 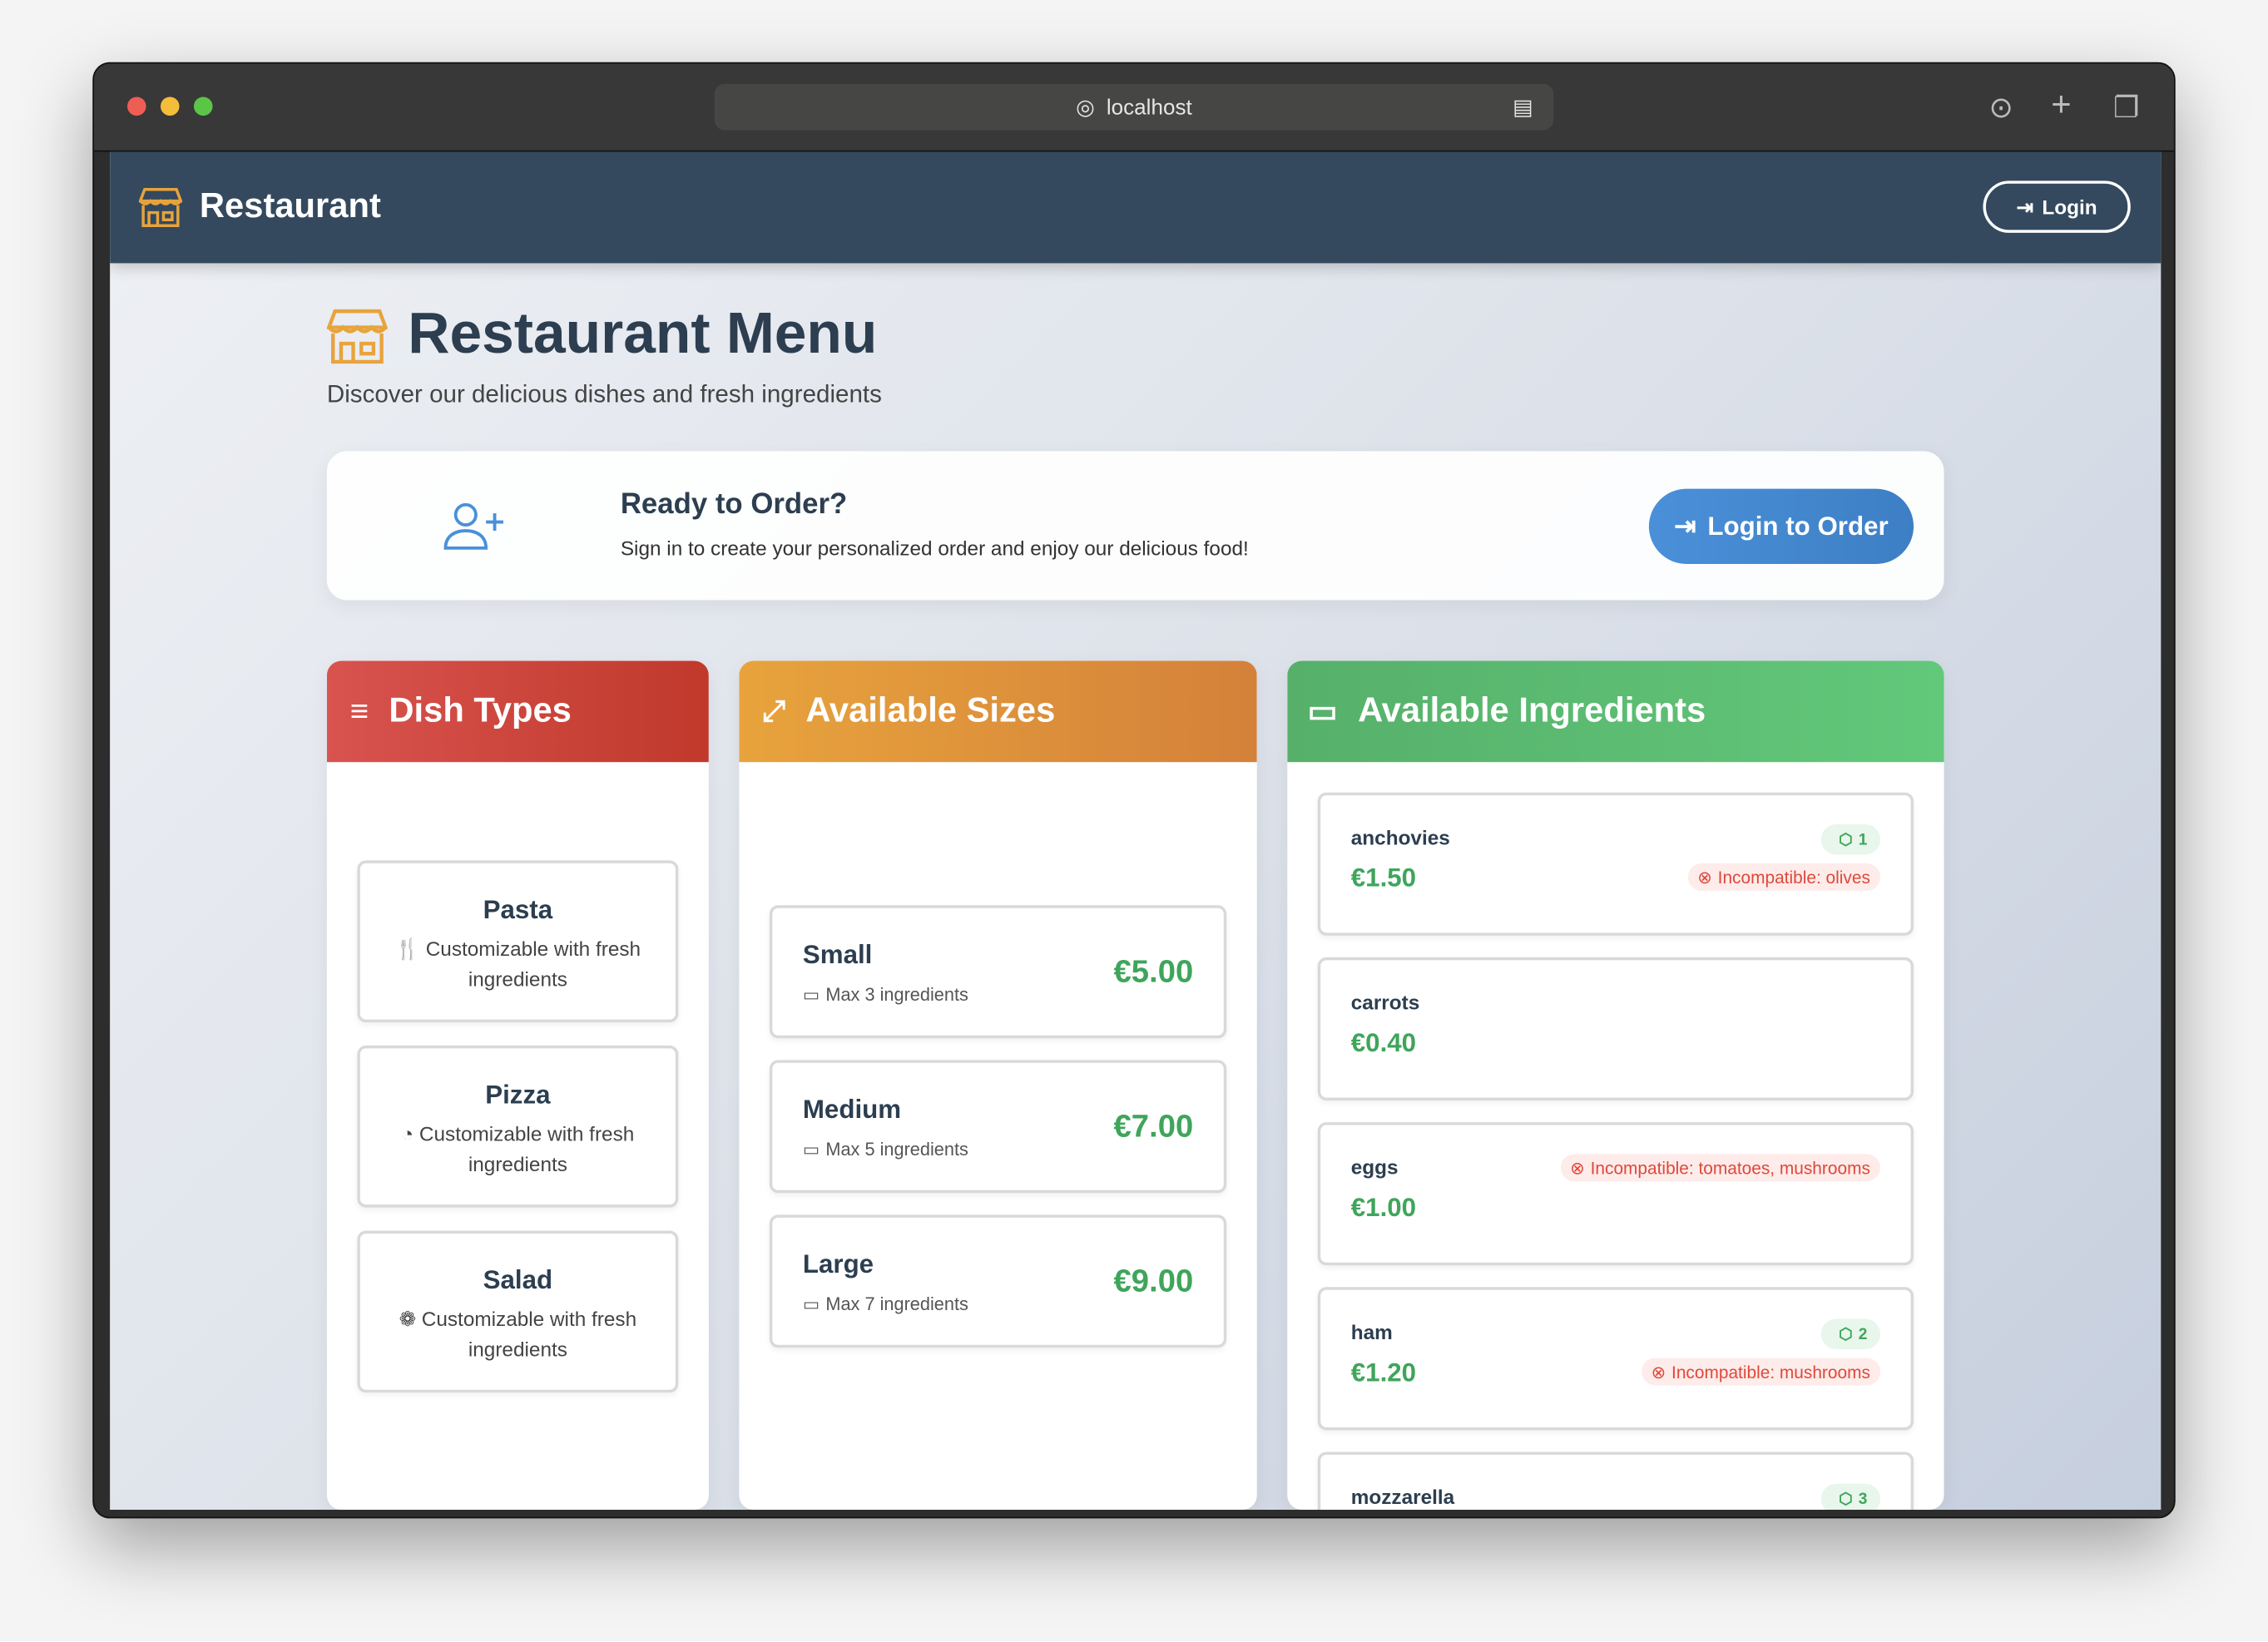 I want to click on nav-login-button: ⇥ Login, so click(x=2057, y=207).